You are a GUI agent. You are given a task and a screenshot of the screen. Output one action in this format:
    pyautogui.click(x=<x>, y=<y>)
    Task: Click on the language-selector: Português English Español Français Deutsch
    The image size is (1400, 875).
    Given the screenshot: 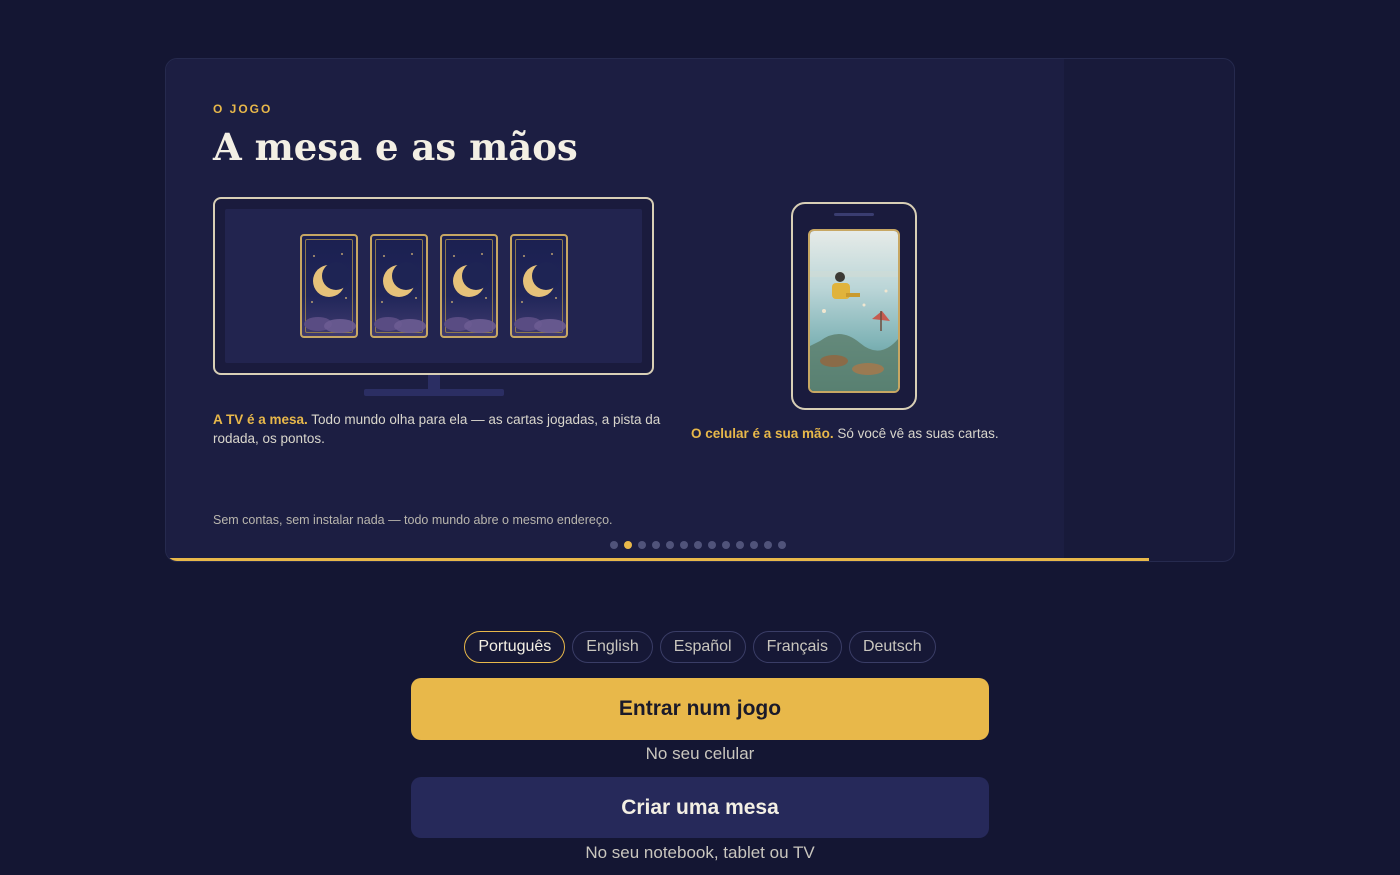 What is the action you would take?
    pyautogui.click(x=700, y=647)
    